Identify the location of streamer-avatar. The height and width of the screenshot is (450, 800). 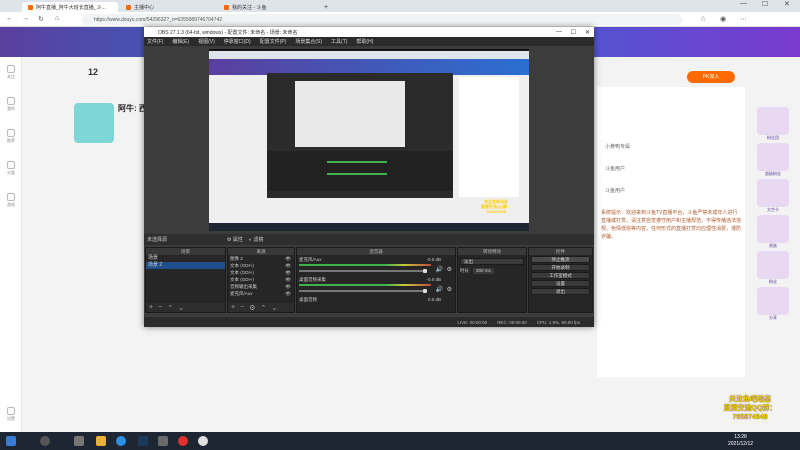
(94, 123).